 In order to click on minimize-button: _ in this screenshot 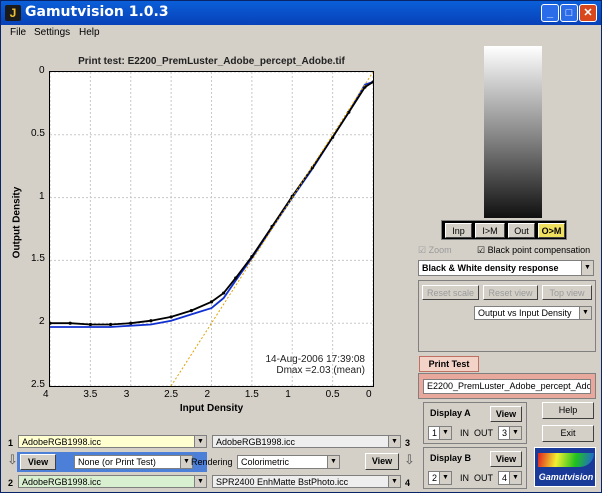, I will do `click(550, 13)`.